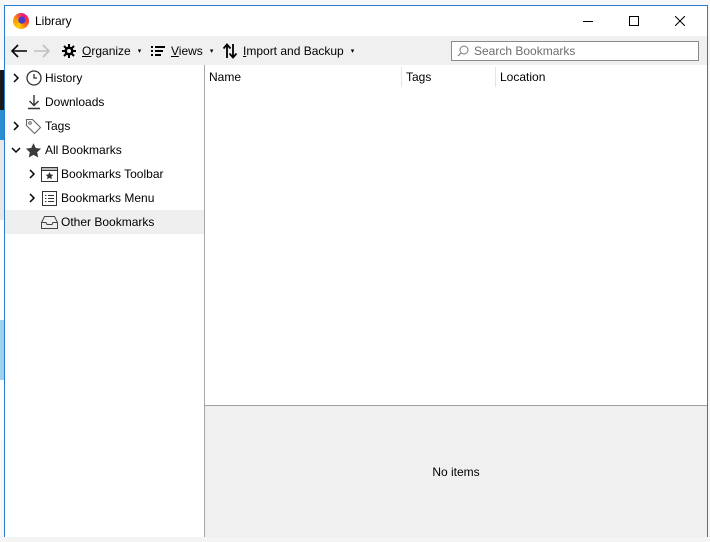 Image resolution: width=710 pixels, height=542 pixels. Describe the element at coordinates (64, 78) in the screenshot. I see `sidebar-item-label: History` at that location.